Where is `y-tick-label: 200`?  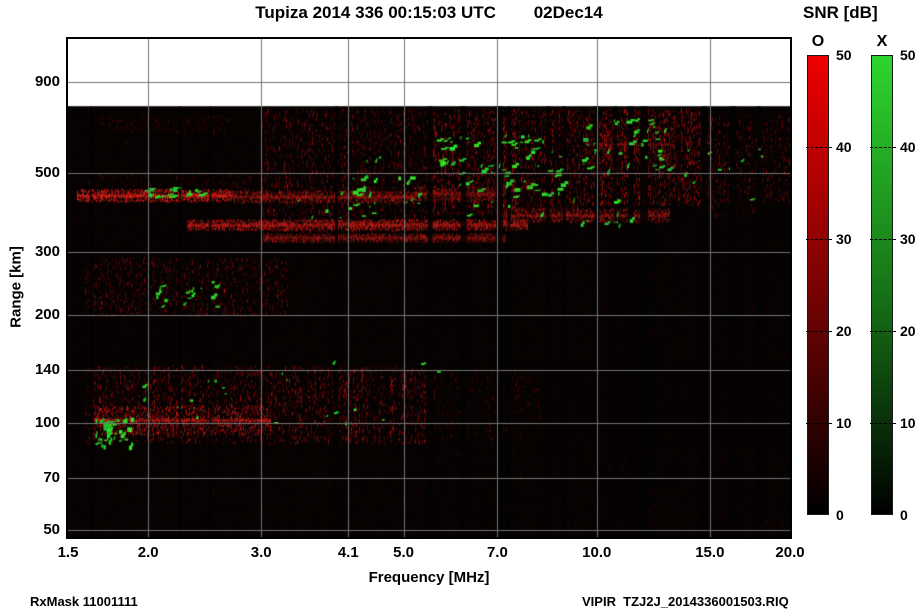
y-tick-label: 200 is located at coordinates (47, 315).